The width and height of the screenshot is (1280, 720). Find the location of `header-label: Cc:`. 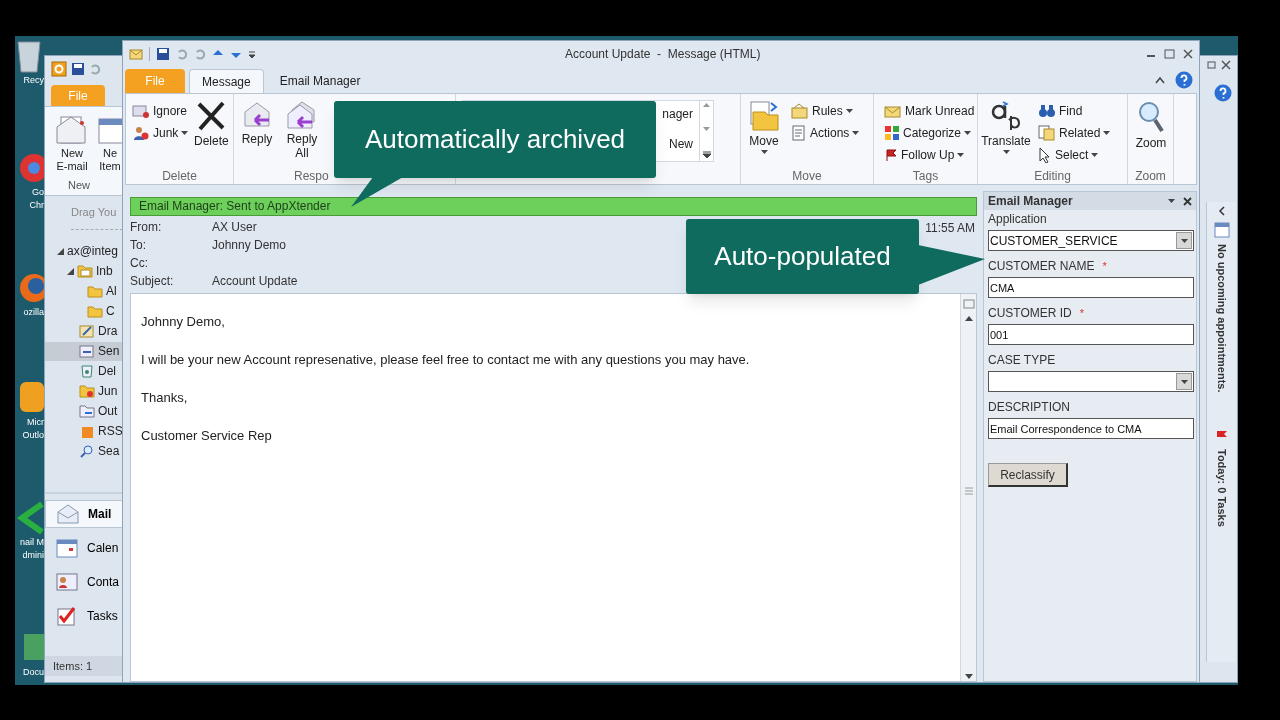

header-label: Cc: is located at coordinates (139, 263).